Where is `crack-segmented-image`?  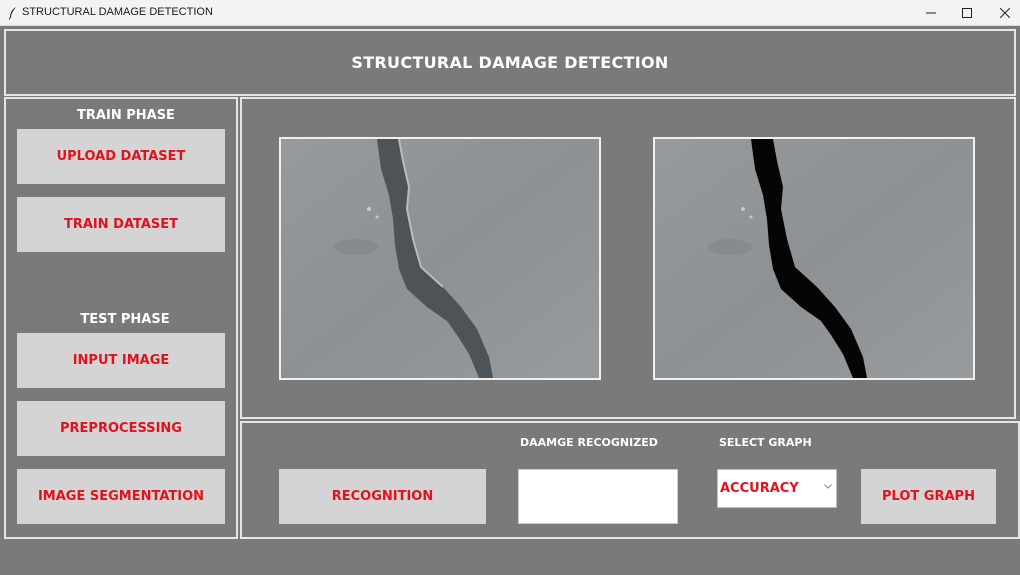 crack-segmented-image is located at coordinates (814, 258).